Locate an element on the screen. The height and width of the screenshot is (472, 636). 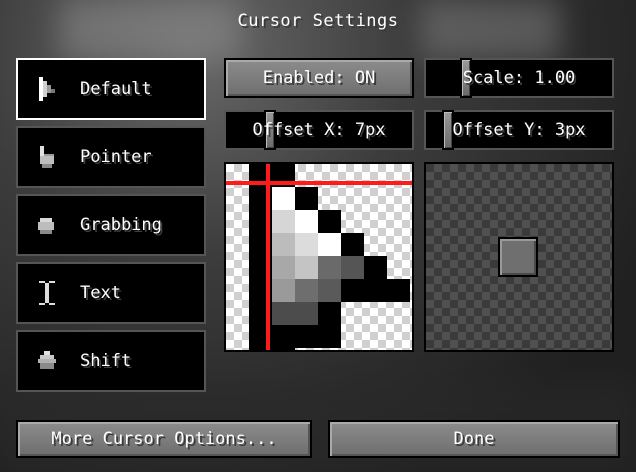
cursor-type-default: Default is located at coordinates (111, 89).